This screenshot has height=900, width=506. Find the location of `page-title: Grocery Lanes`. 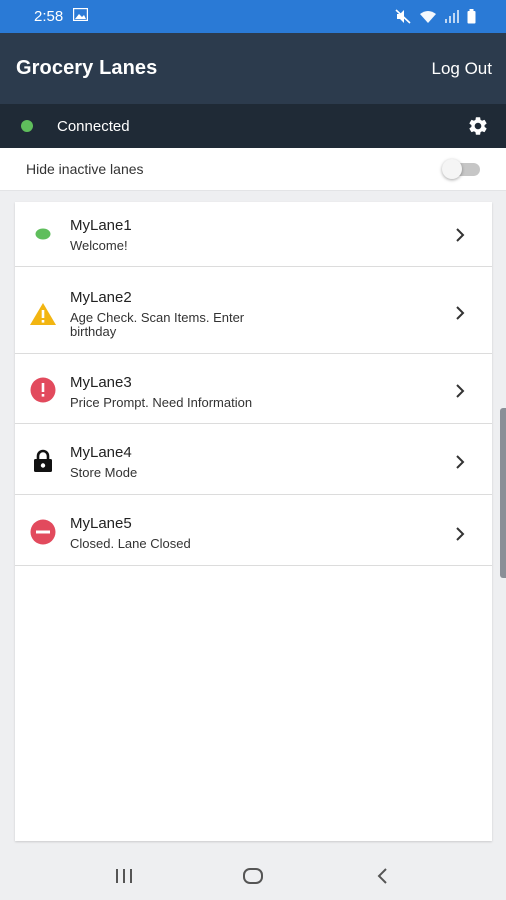

page-title: Grocery Lanes is located at coordinates (87, 68).